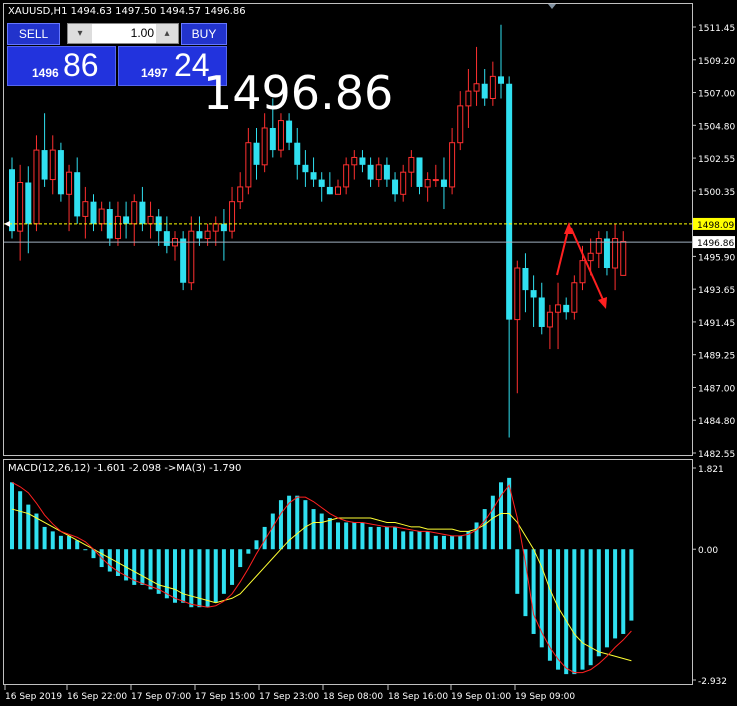 This screenshot has height=706, width=737. I want to click on macd-tick-label: -2.932, so click(712, 682).